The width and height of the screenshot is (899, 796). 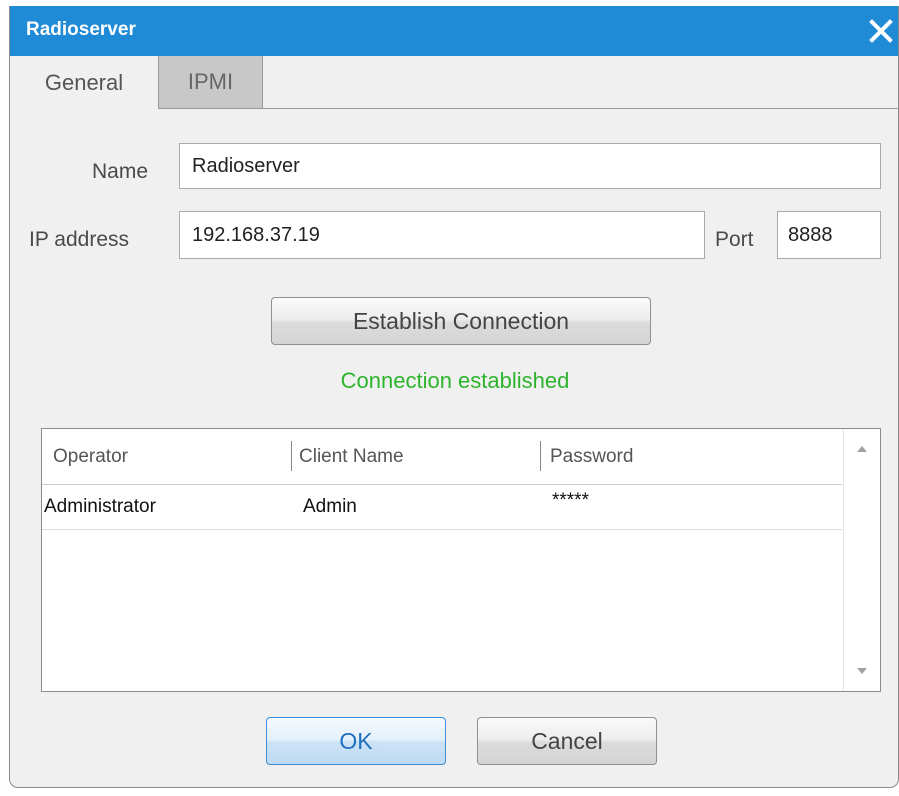 I want to click on table-header: Operator Client Name Password, so click(x=443, y=457).